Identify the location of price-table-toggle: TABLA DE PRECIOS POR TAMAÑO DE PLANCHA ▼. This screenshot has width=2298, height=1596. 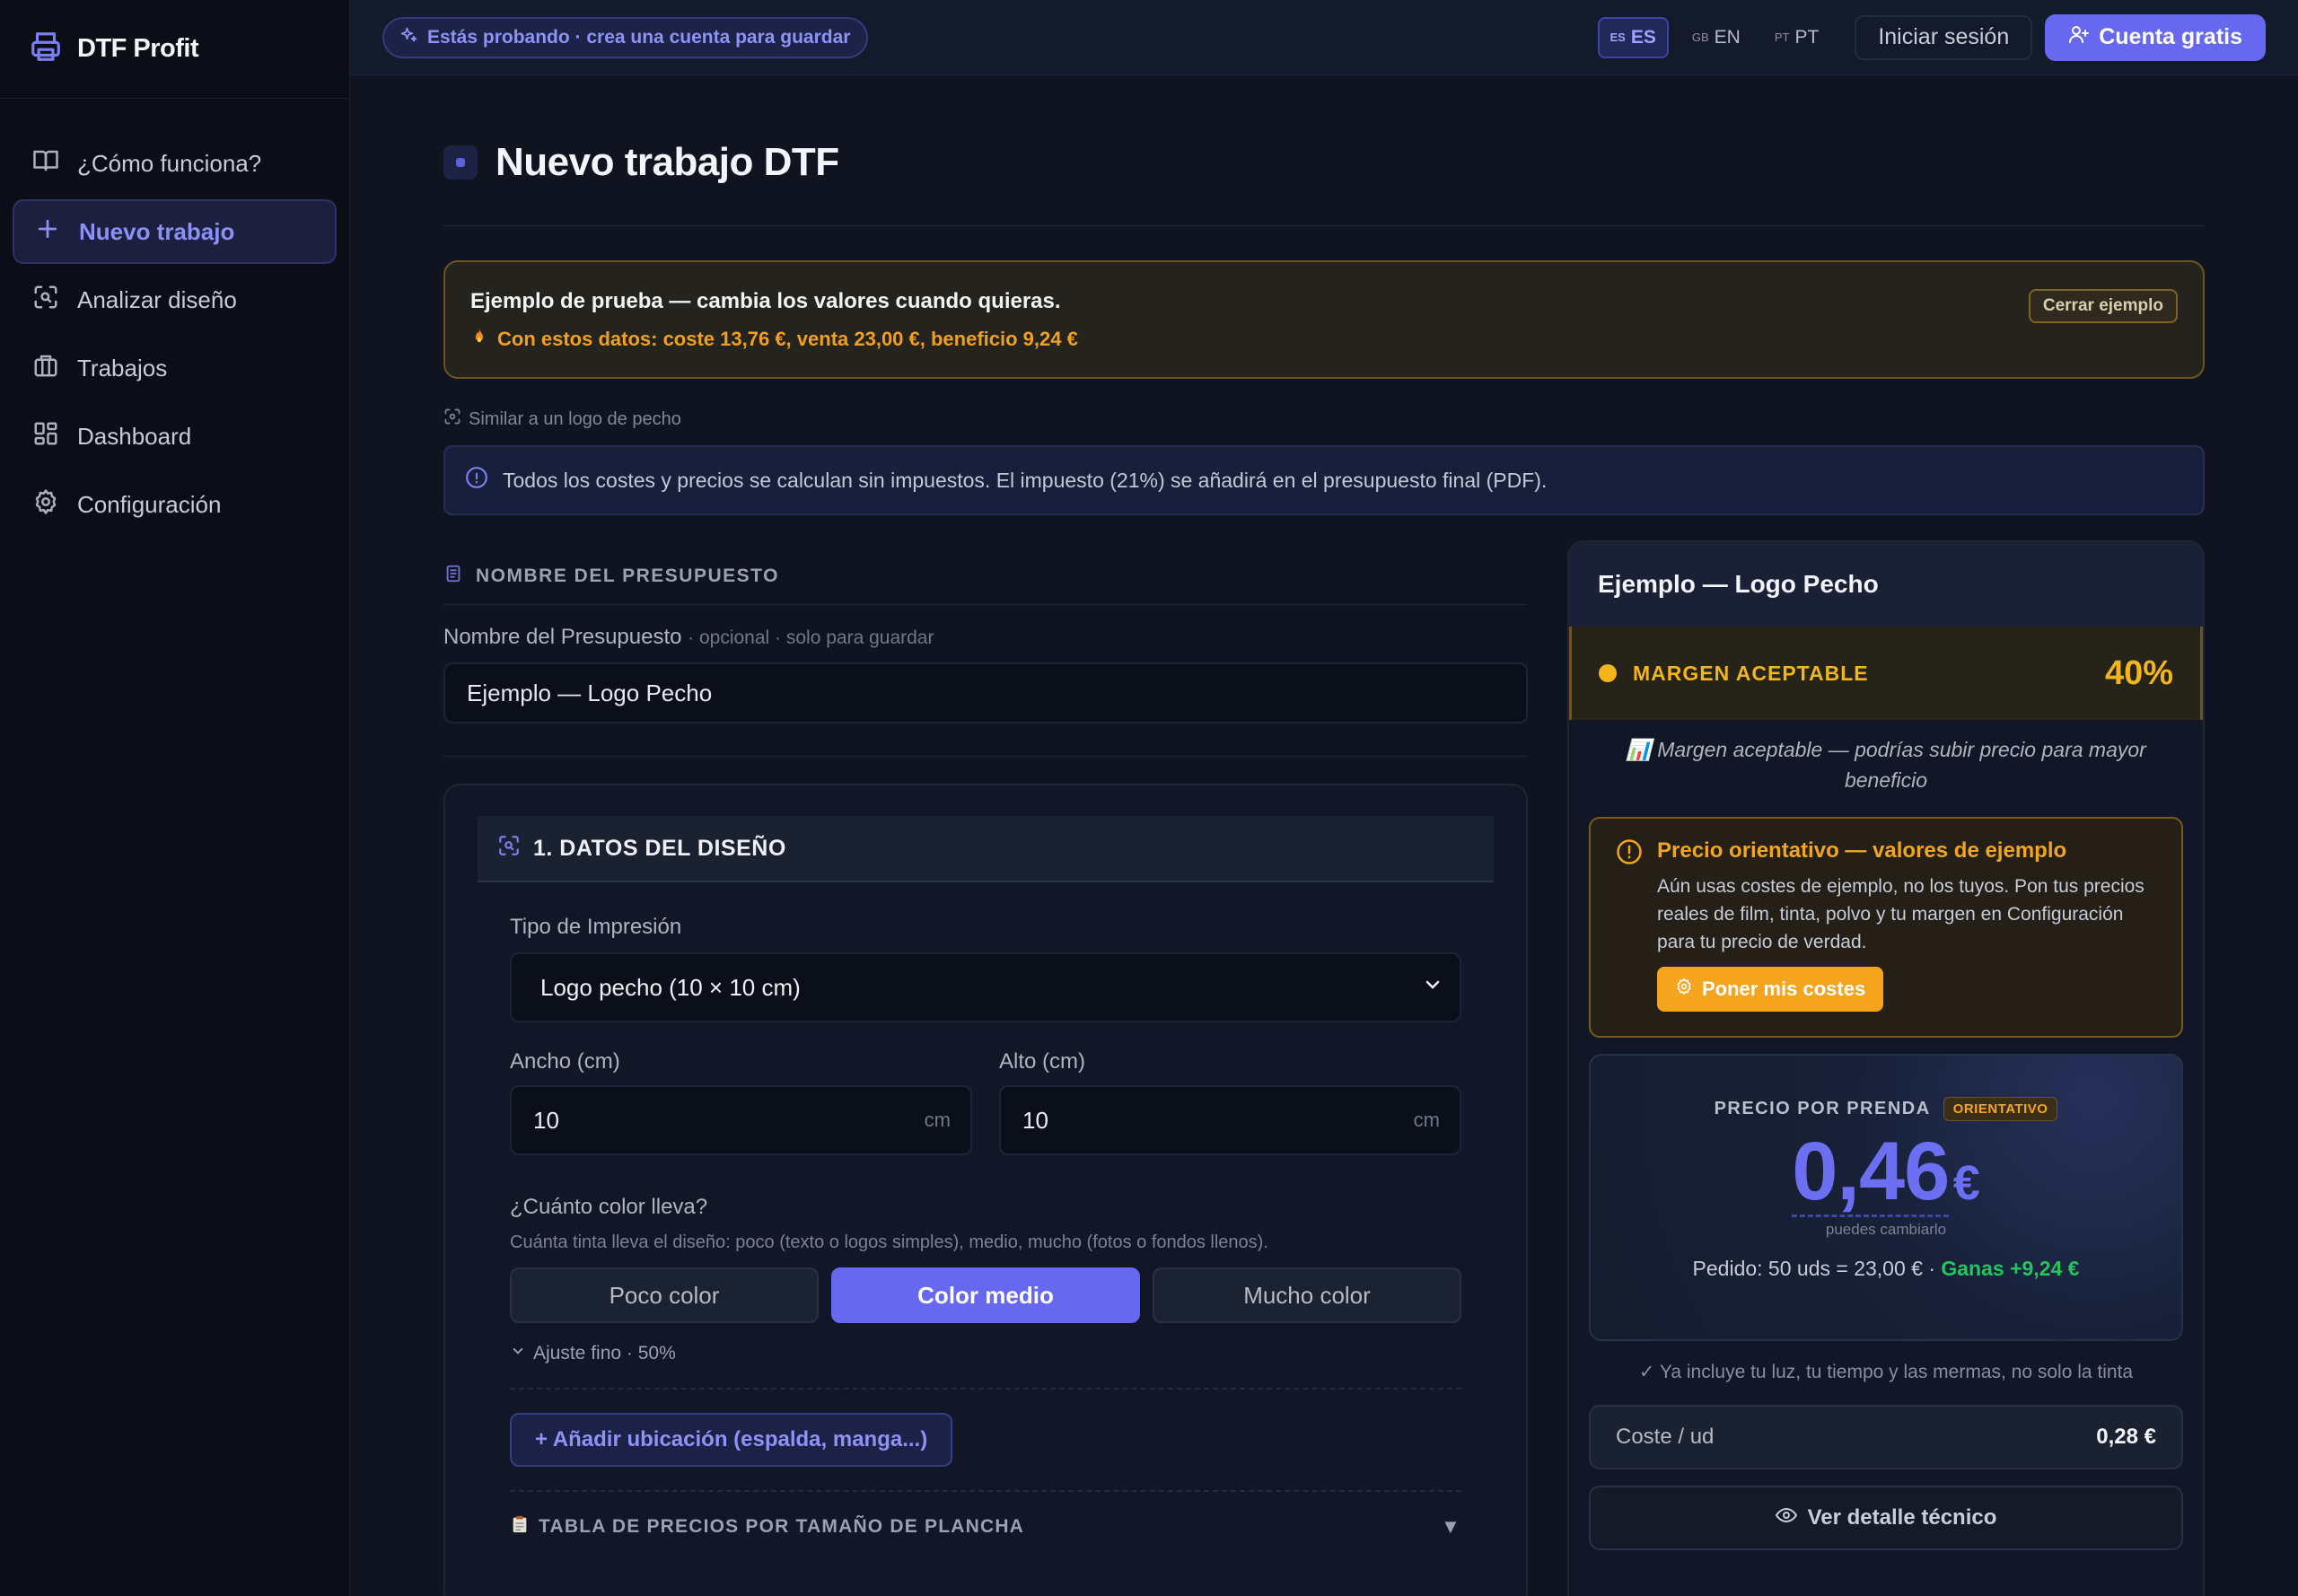
(986, 1526).